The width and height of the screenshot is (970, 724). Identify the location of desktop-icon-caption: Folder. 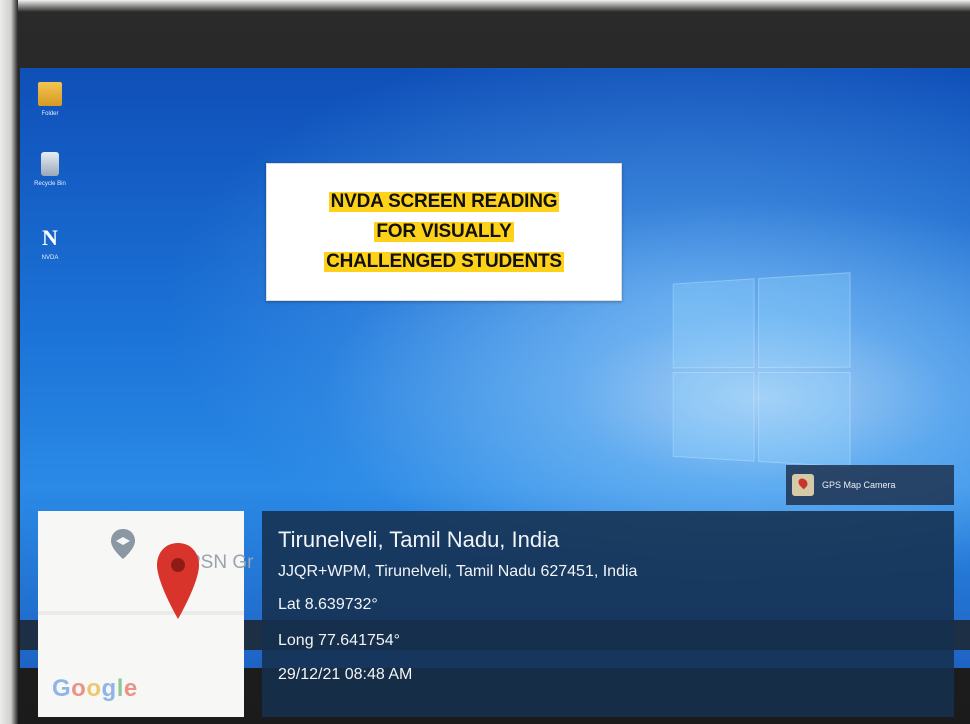
(50, 114).